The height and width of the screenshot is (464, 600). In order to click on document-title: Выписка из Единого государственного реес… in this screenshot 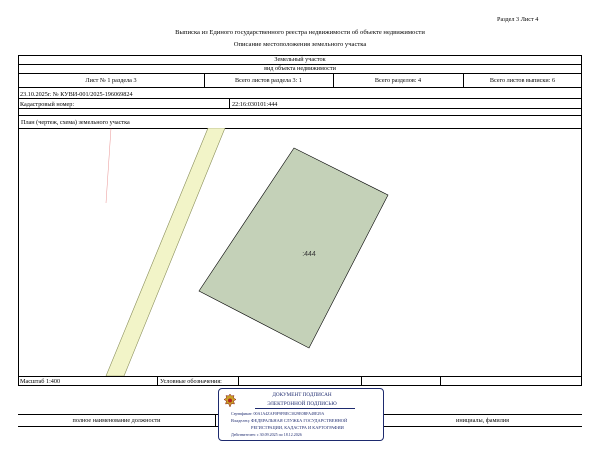, I will do `click(300, 32)`.